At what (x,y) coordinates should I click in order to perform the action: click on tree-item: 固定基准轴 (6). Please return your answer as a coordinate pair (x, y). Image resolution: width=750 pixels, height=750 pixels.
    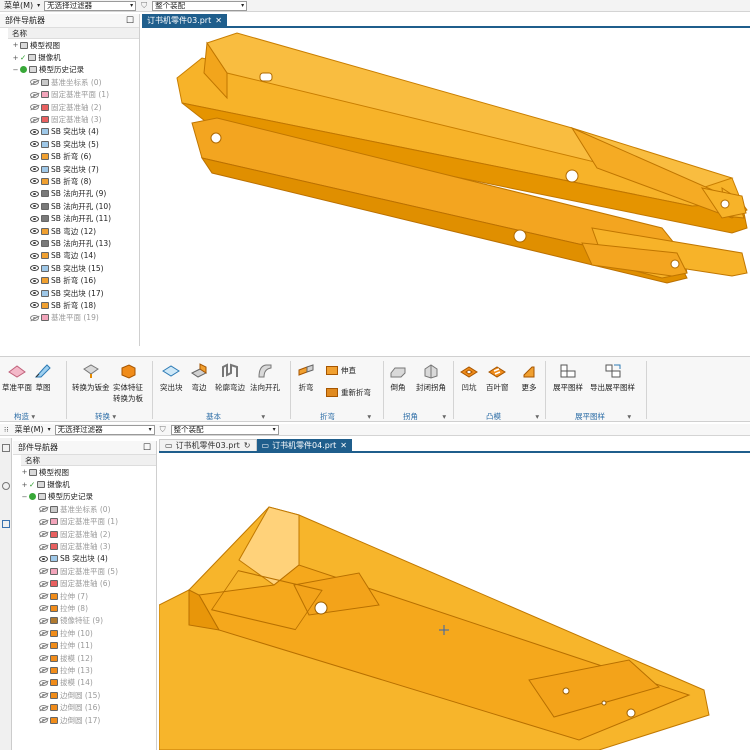
    Looking at the image, I should click on (88, 584).